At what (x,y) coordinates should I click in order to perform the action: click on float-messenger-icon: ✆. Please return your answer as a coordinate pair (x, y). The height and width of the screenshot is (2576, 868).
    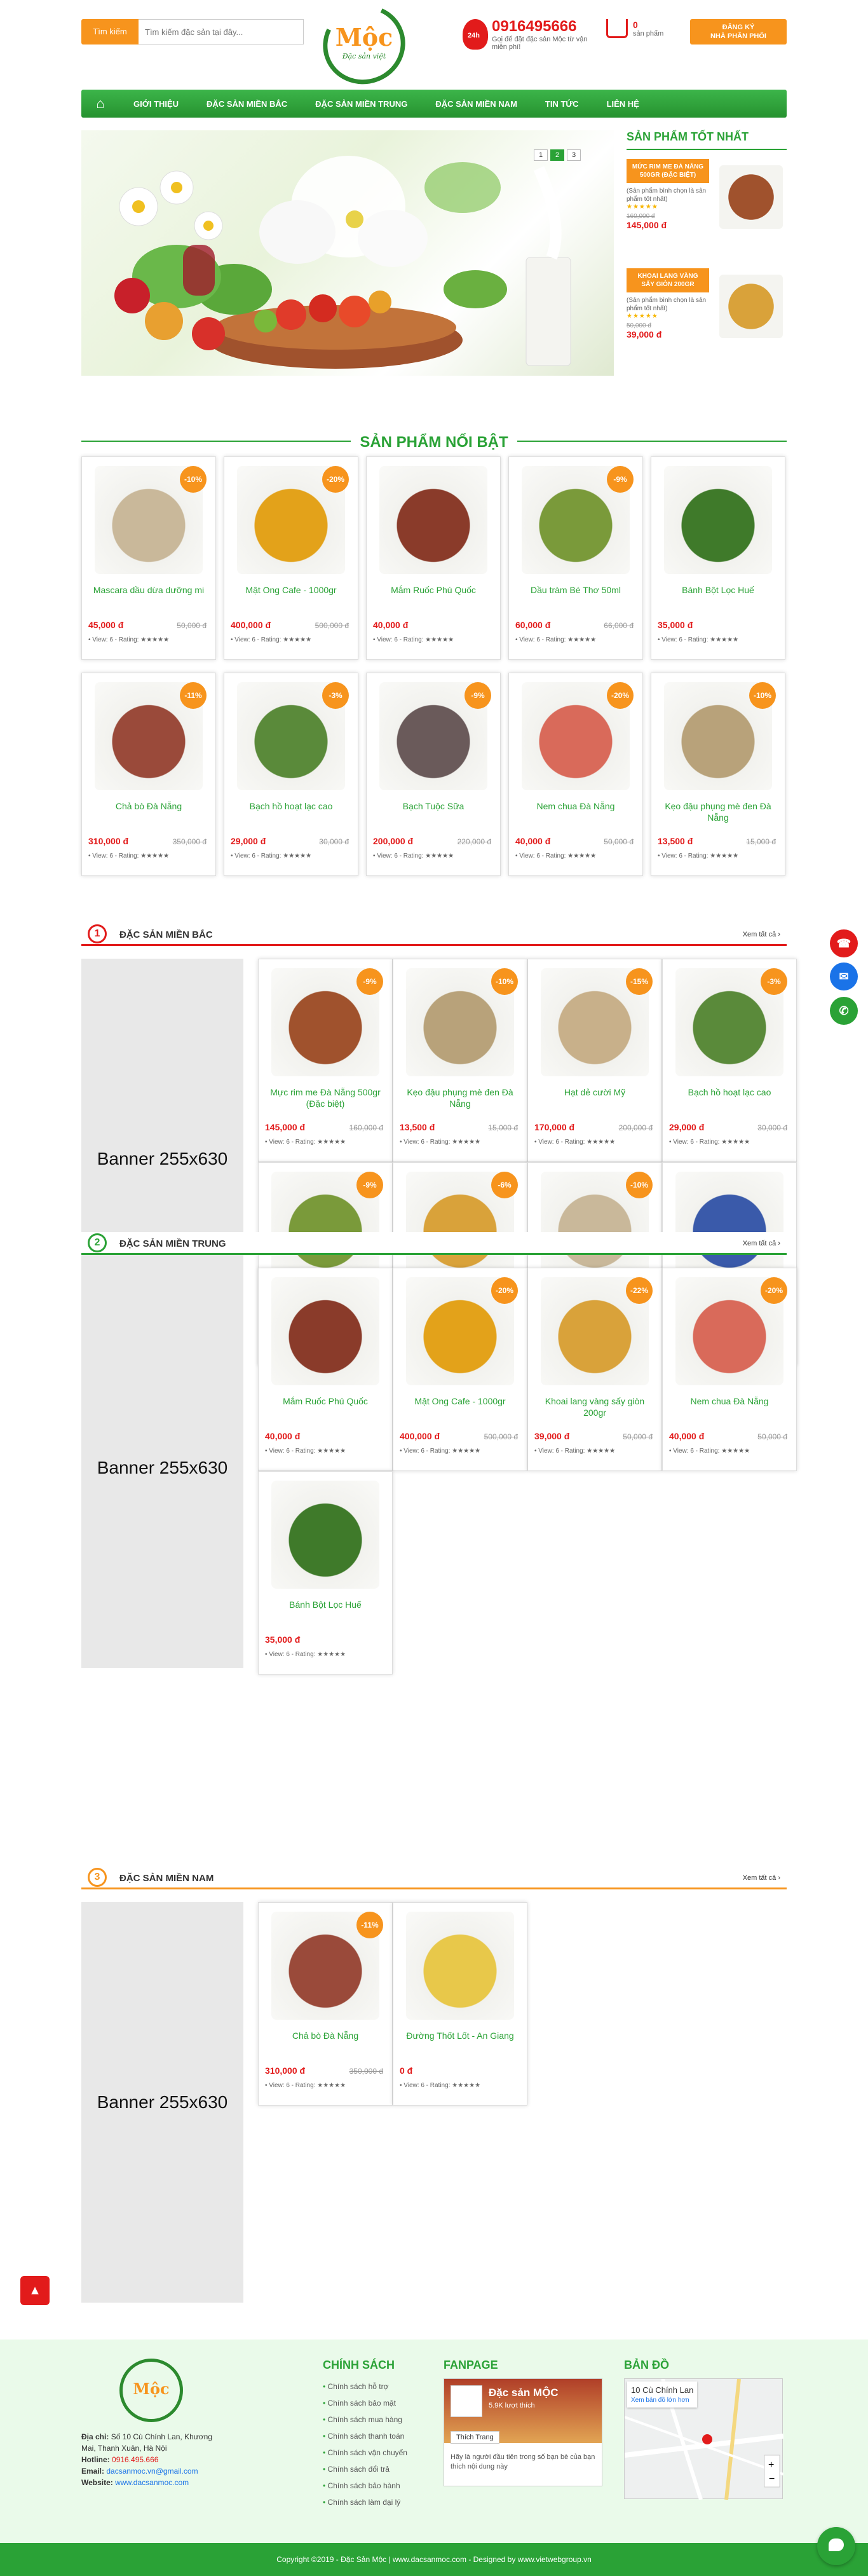
    Looking at the image, I should click on (844, 1011).